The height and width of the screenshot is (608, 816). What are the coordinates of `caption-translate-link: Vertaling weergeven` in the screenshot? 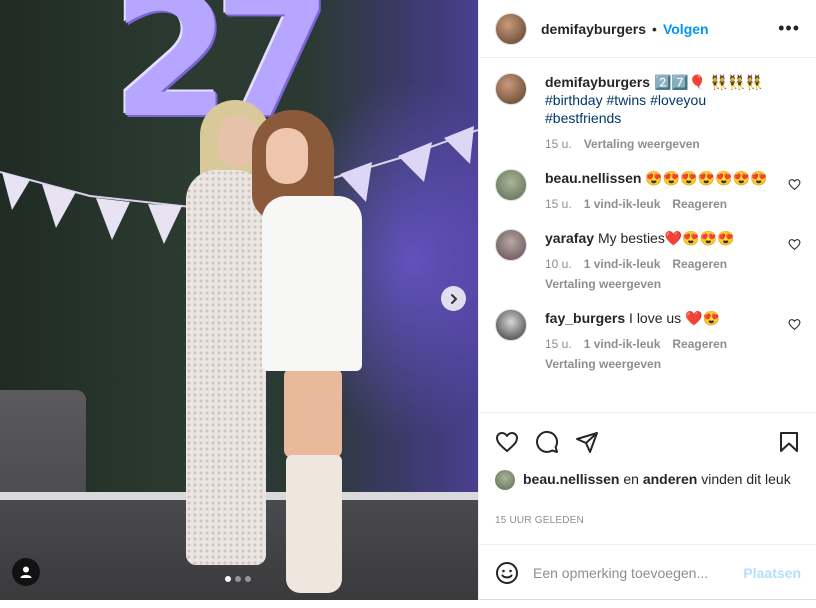 It's located at (642, 144).